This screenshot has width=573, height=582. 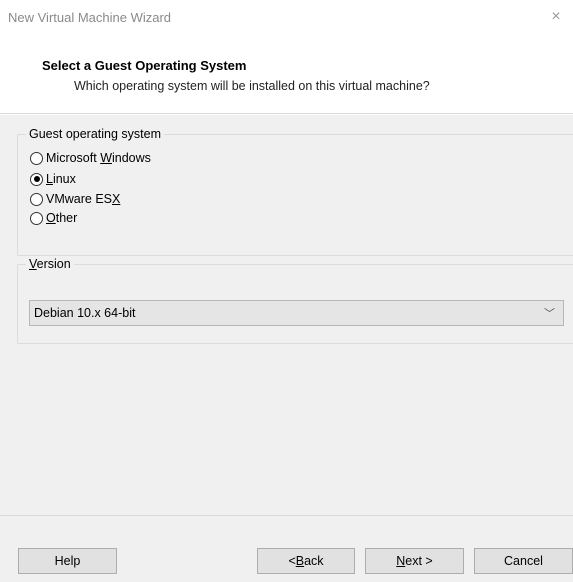 I want to click on radio-button-checked, so click(x=36, y=179).